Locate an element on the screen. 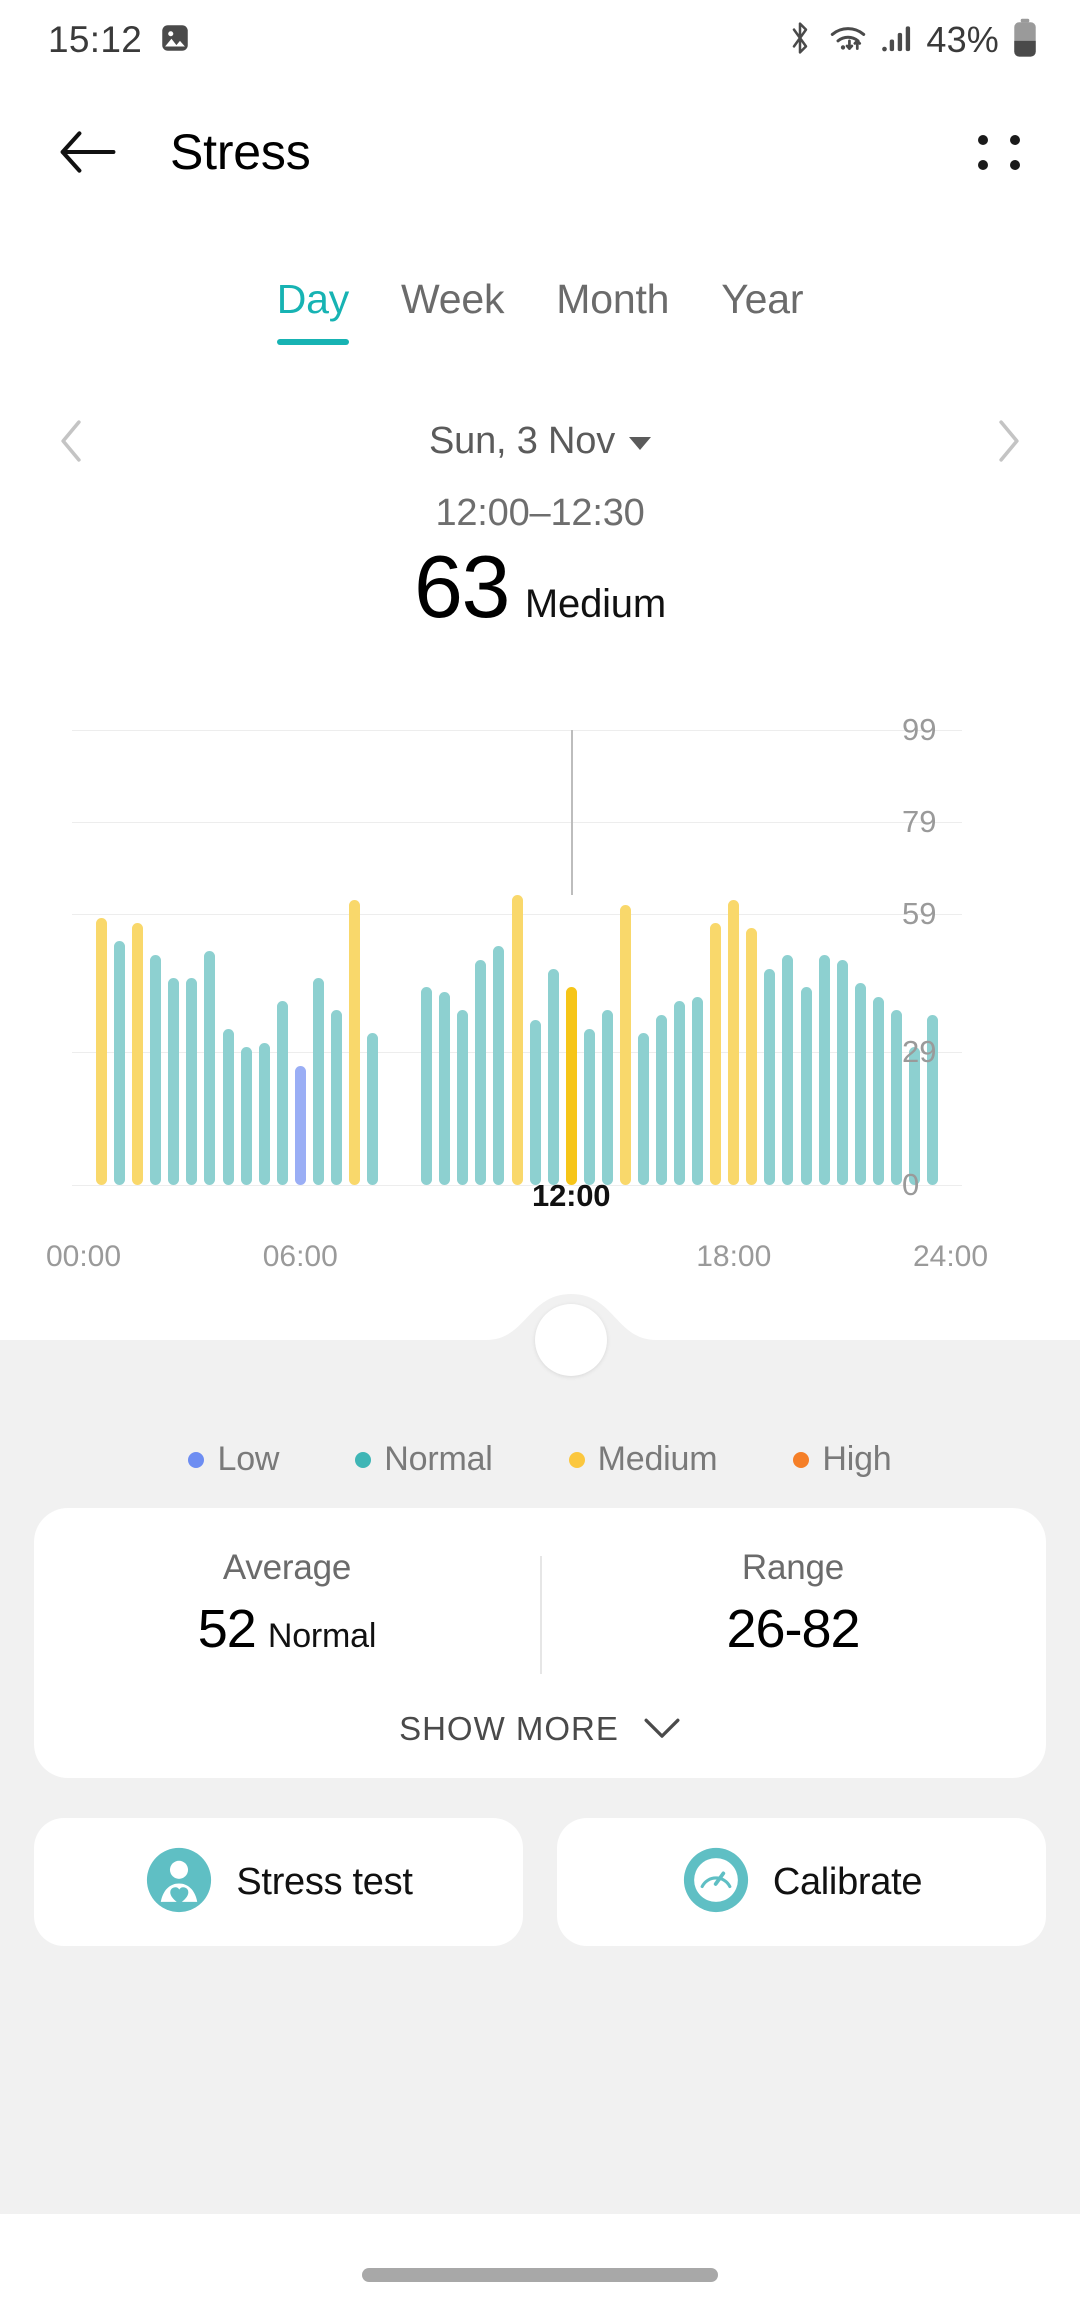 This screenshot has width=1080, height=2316. four-dot-menu-icon is located at coordinates (999, 152).